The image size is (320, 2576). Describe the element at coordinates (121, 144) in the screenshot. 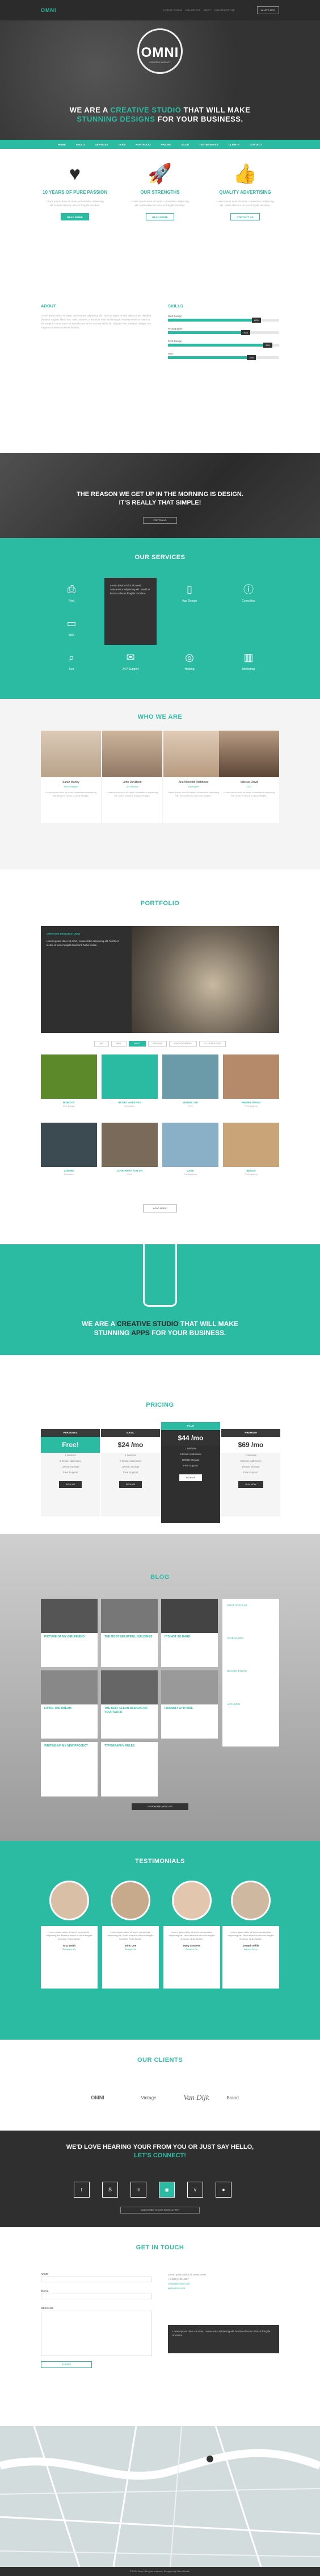

I see `nav-team: TEAM` at that location.